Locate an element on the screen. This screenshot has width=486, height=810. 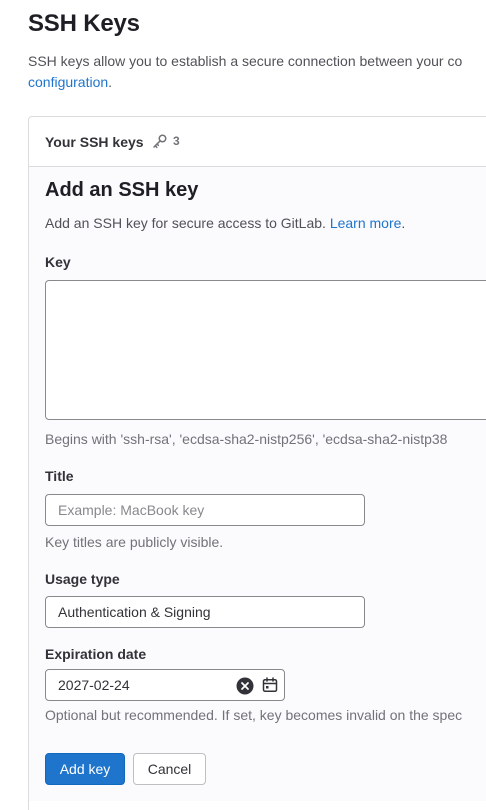
expiration-date-input: 2027-02-24 is located at coordinates (165, 685).